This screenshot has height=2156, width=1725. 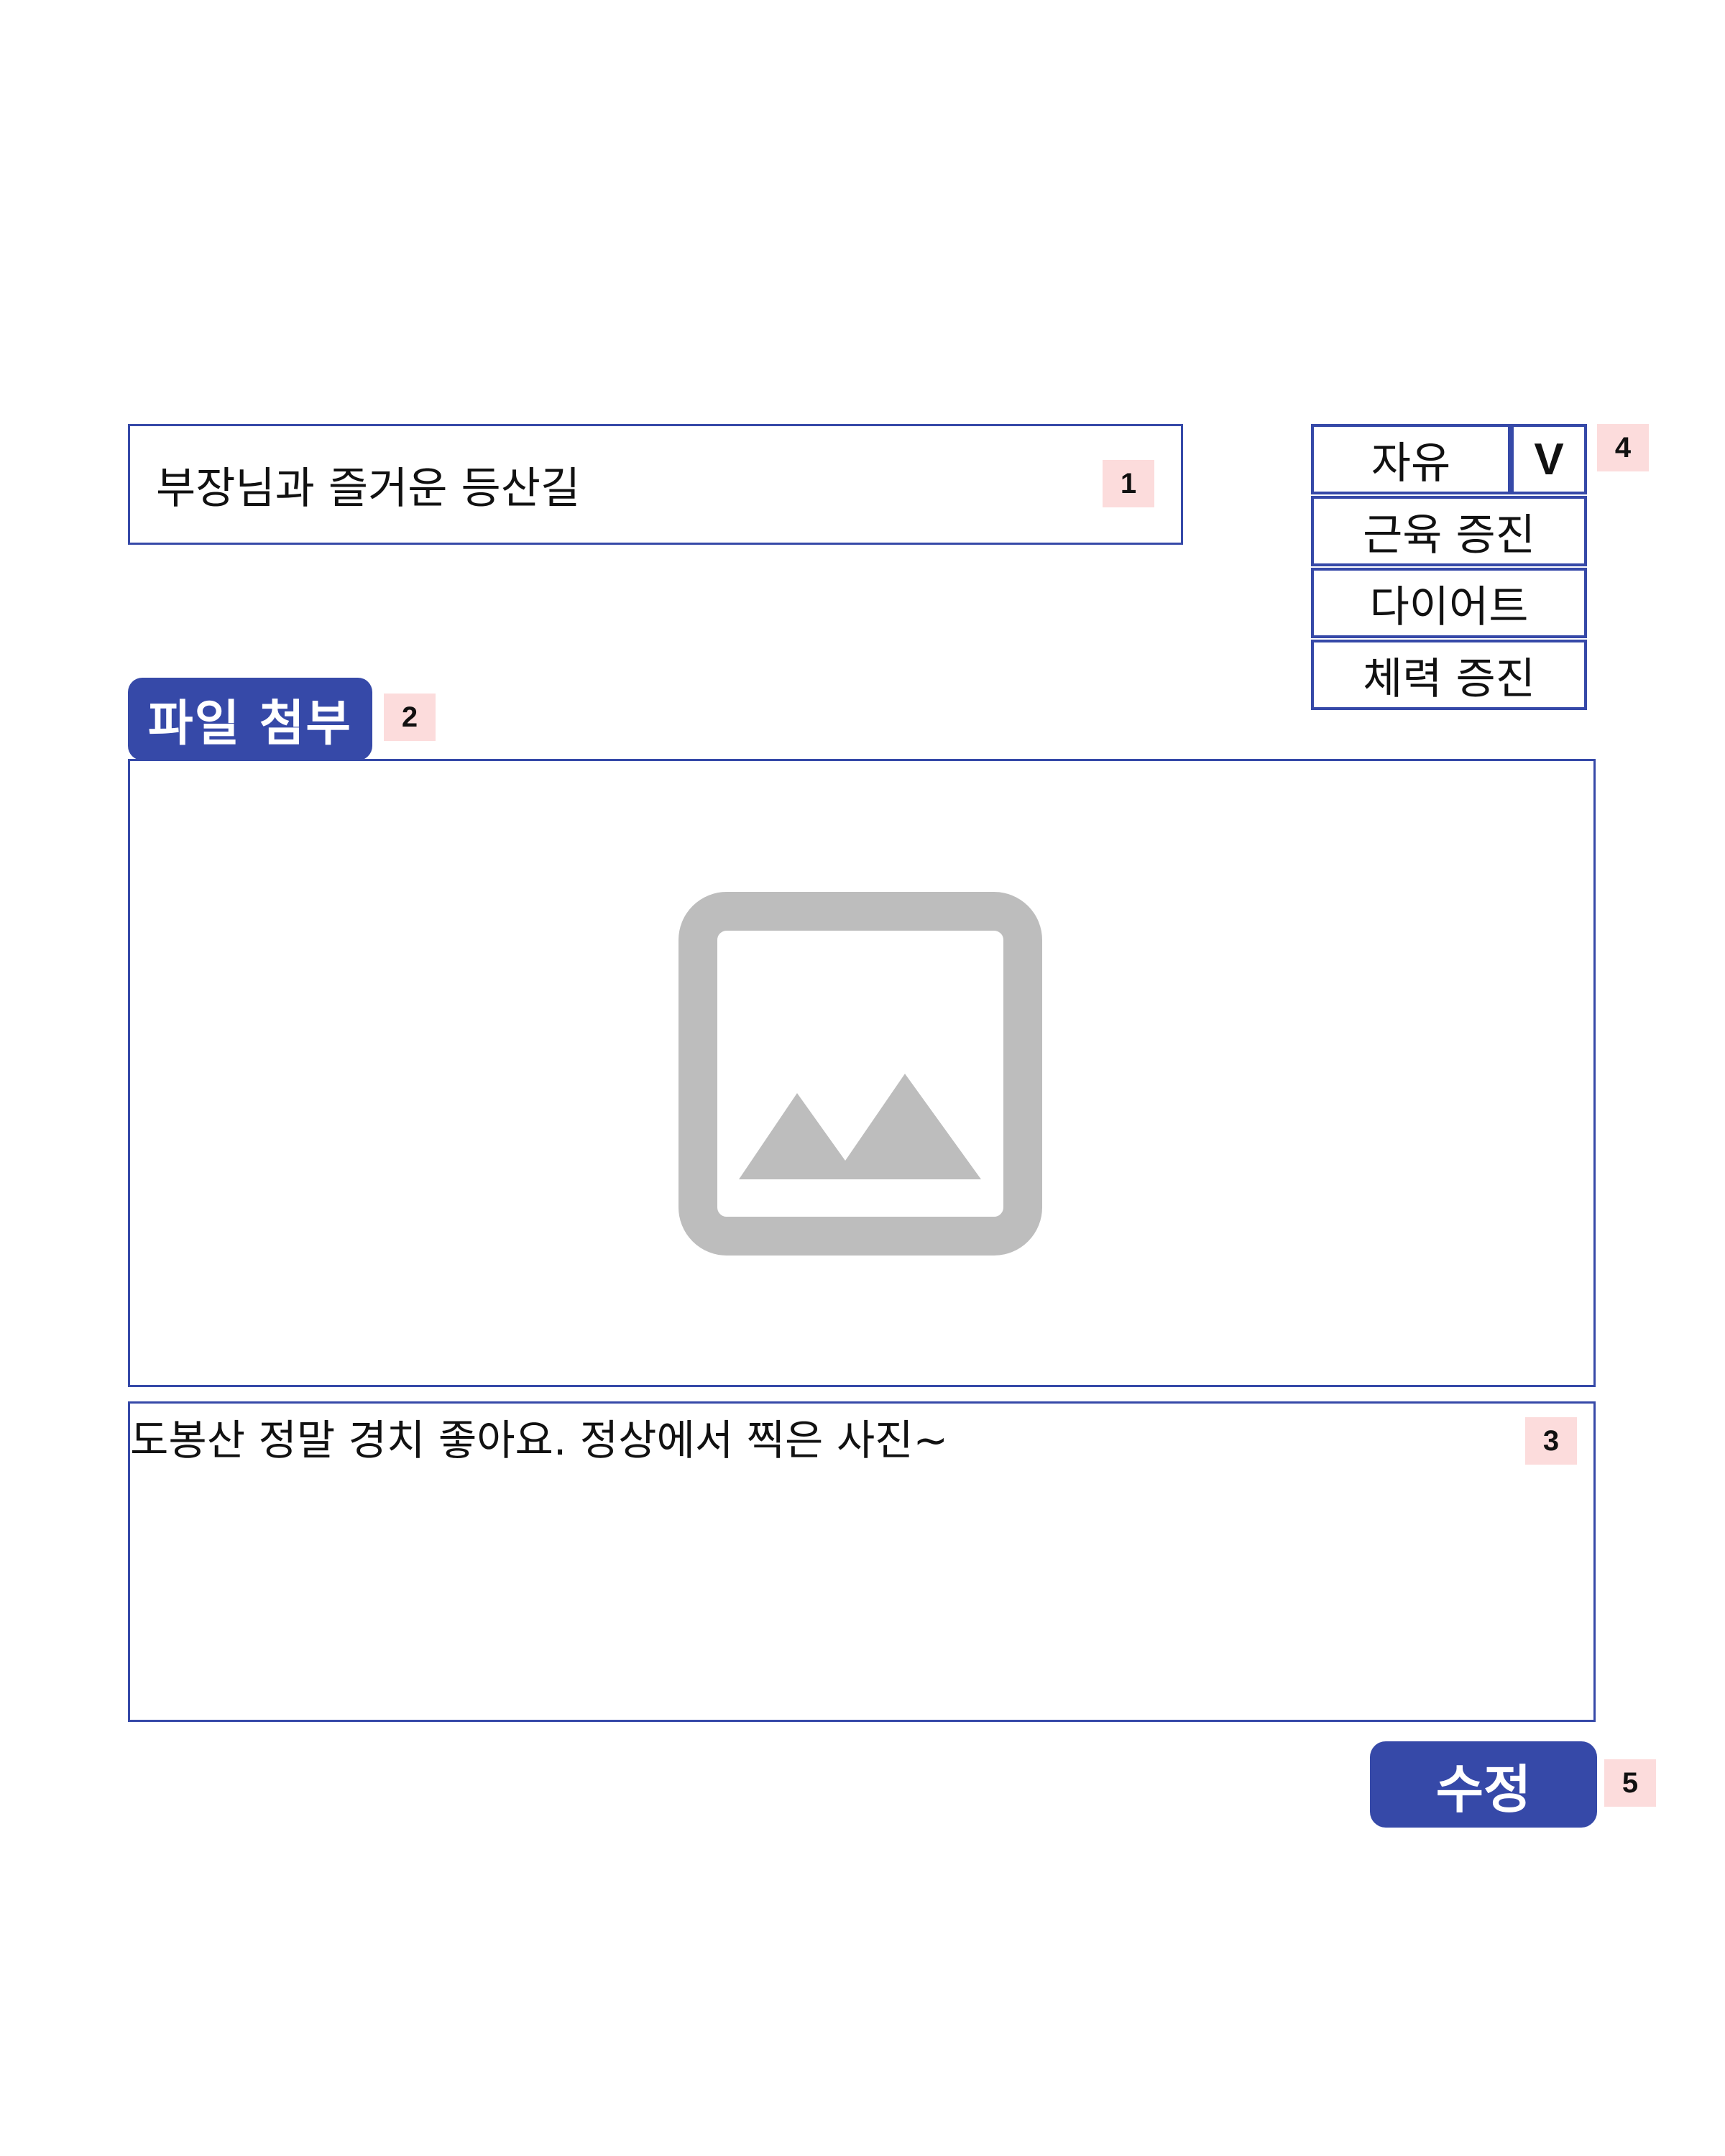 I want to click on category-option-diet: 다이어트, so click(x=1449, y=603).